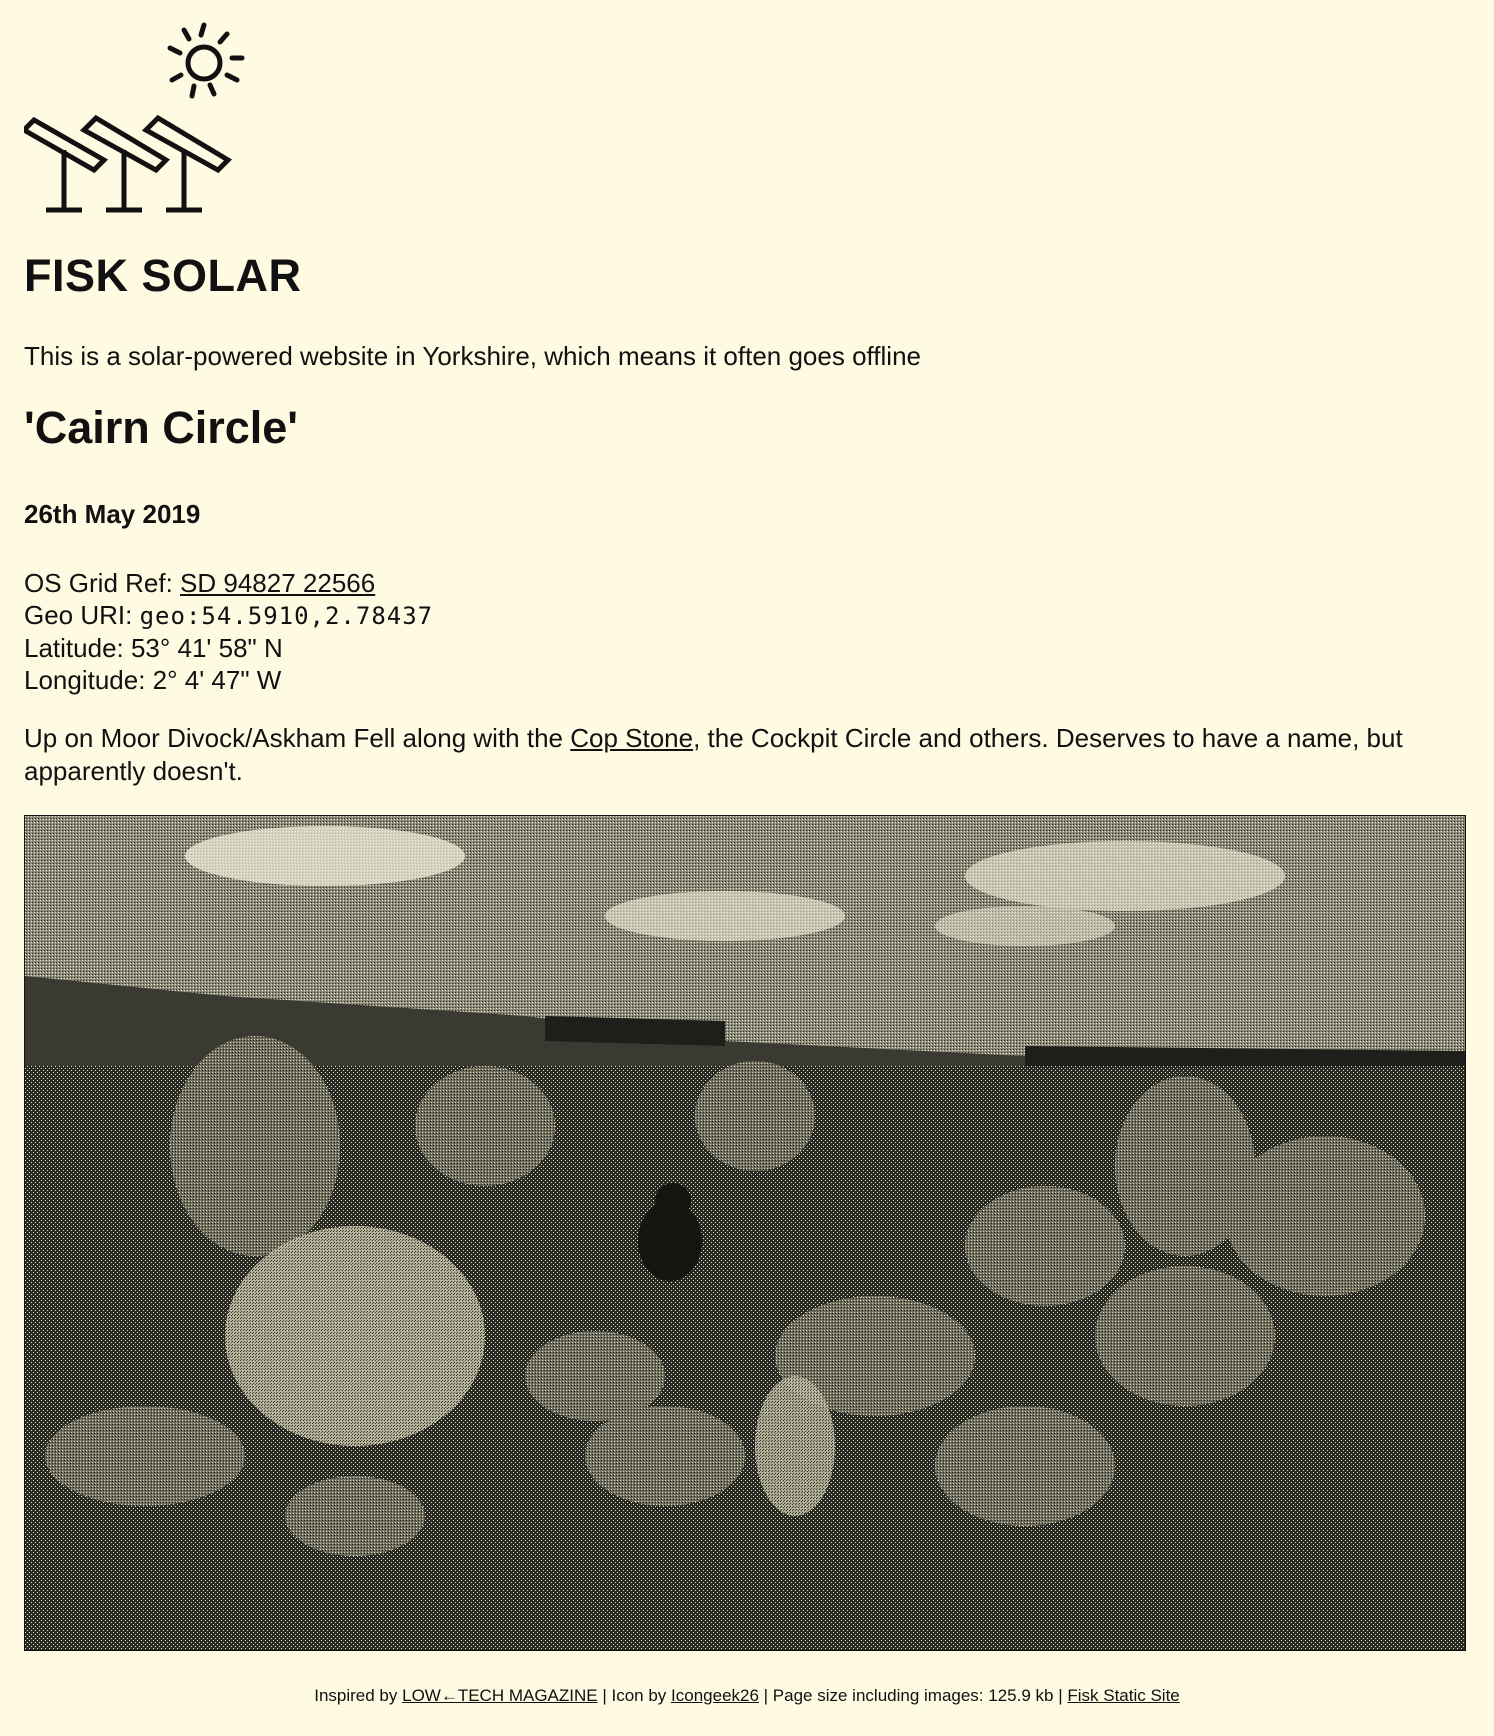 Image resolution: width=1494 pixels, height=1736 pixels. What do you see at coordinates (82, 615) in the screenshot?
I see `geo-uri-label: Geo URI:` at bounding box center [82, 615].